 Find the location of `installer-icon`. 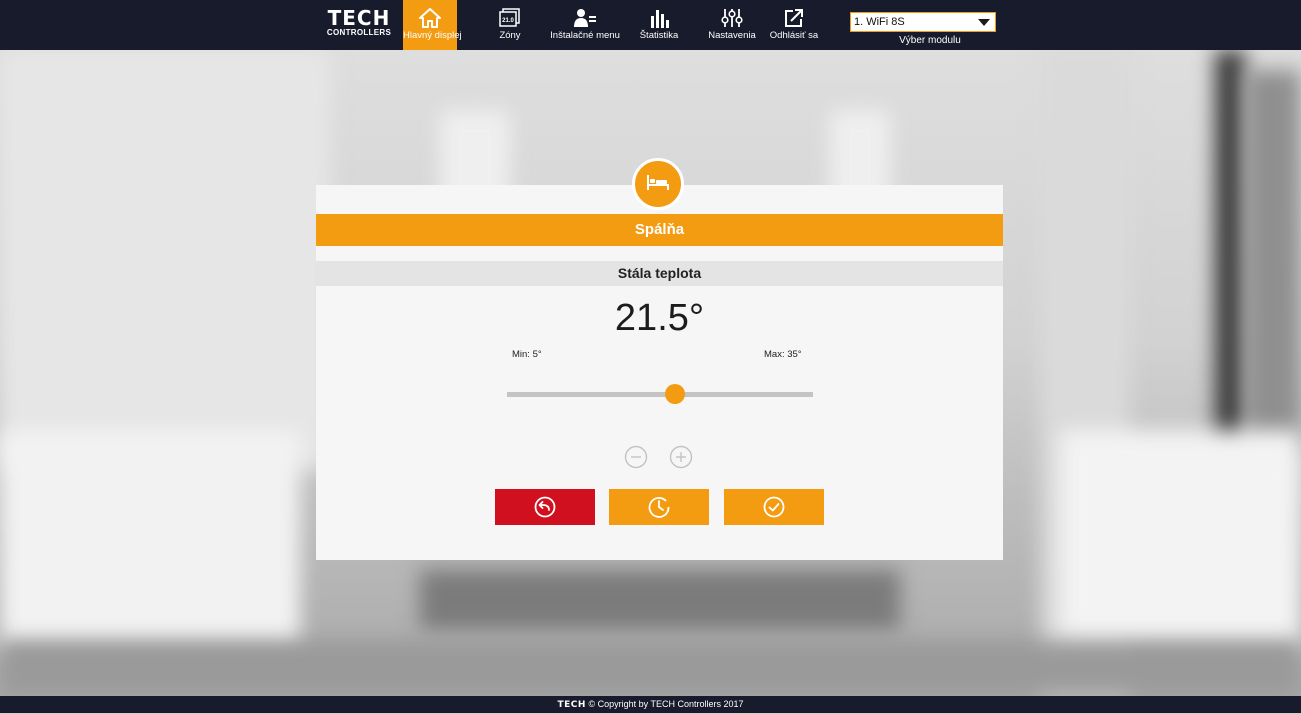

installer-icon is located at coordinates (585, 18).